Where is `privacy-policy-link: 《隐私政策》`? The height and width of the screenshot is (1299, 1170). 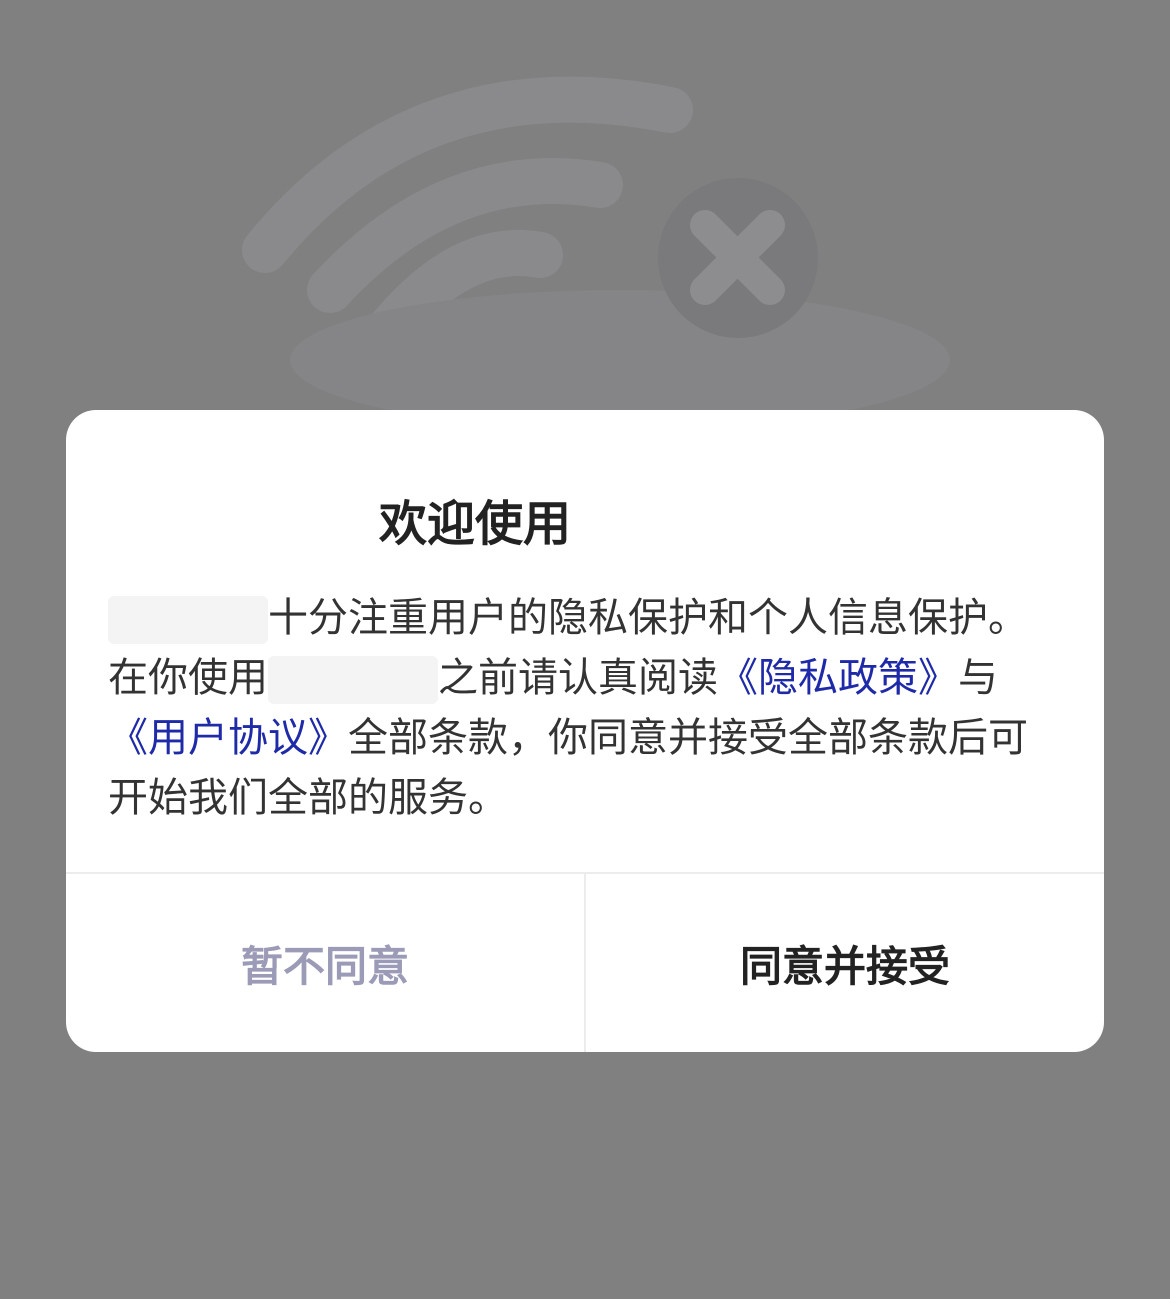 privacy-policy-link: 《隐私政策》 is located at coordinates (838, 678).